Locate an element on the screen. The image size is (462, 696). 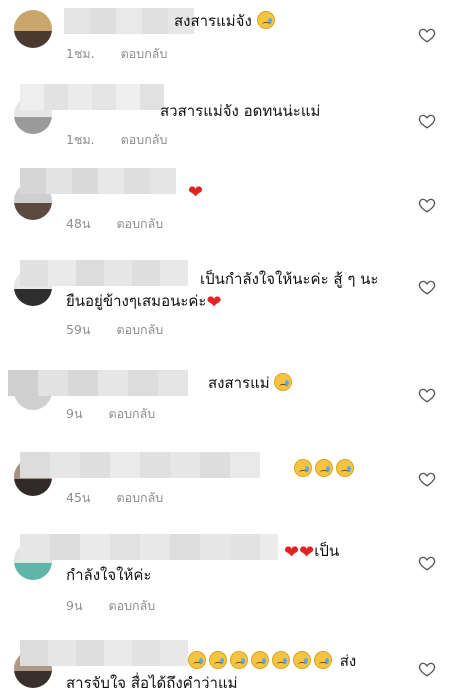
timestamp: 45น is located at coordinates (78, 497).